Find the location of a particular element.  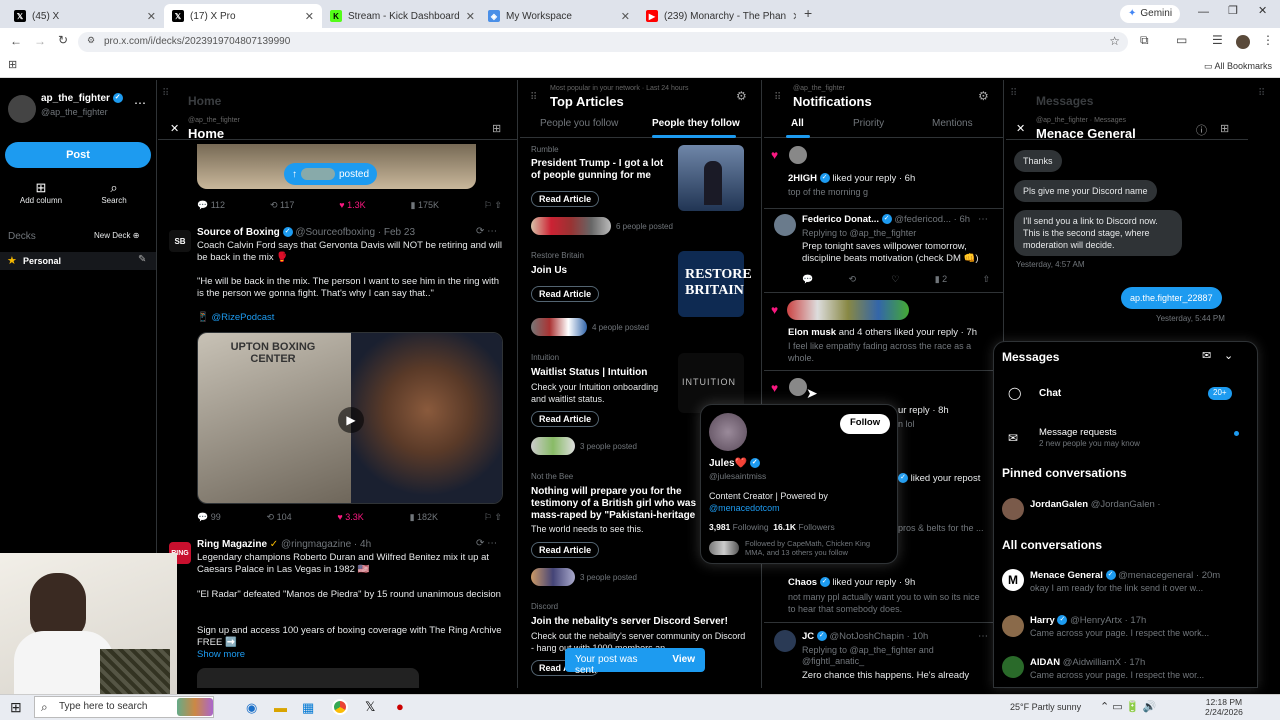

follow-button: Follow is located at coordinates (865, 424).